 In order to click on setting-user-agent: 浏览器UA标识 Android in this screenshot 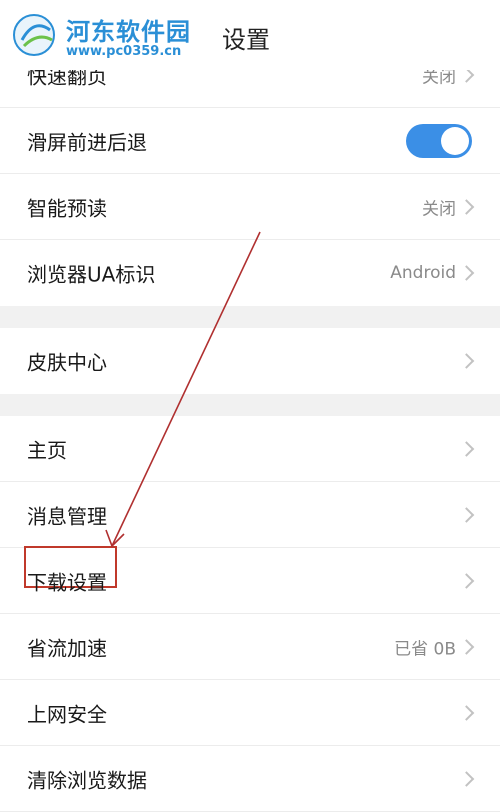, I will do `click(250, 273)`.